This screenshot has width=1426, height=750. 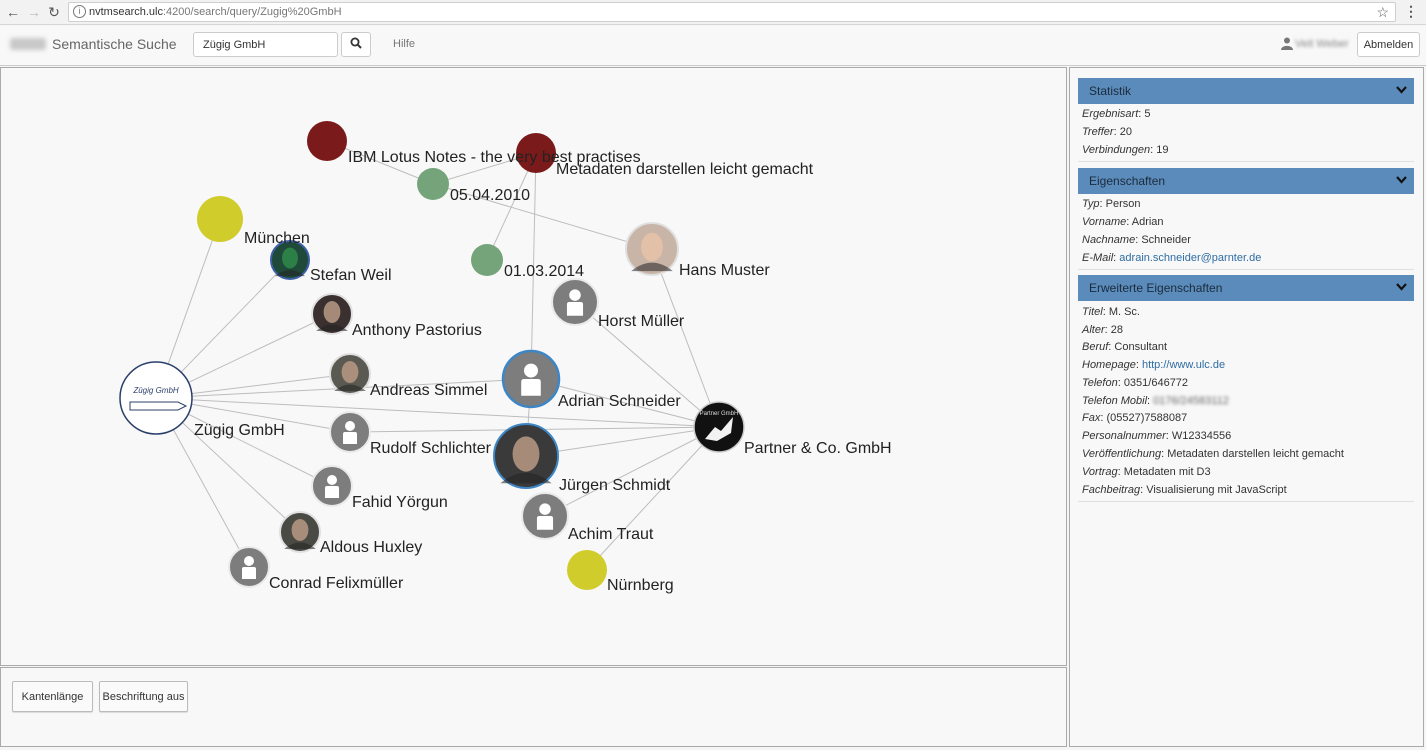 I want to click on graph-node-hans, so click(x=652, y=249).